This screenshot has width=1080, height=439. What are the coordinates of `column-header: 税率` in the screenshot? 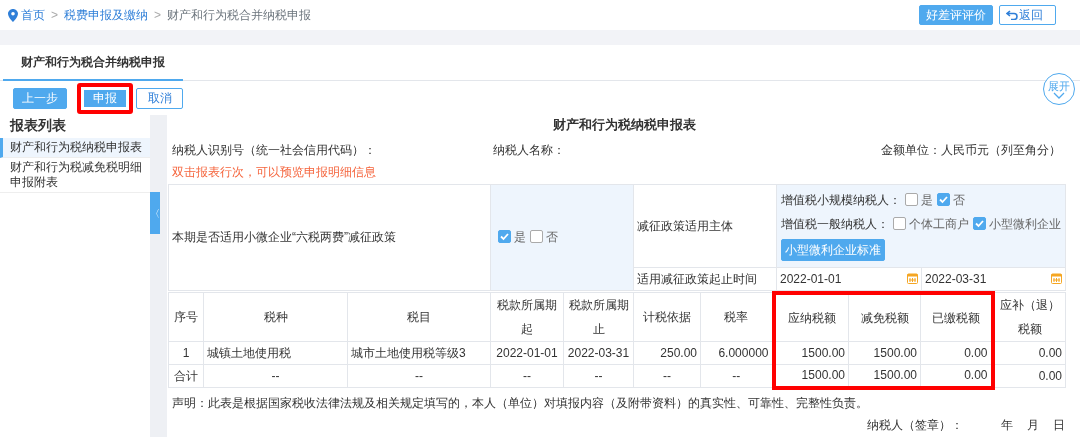 It's located at (736, 317).